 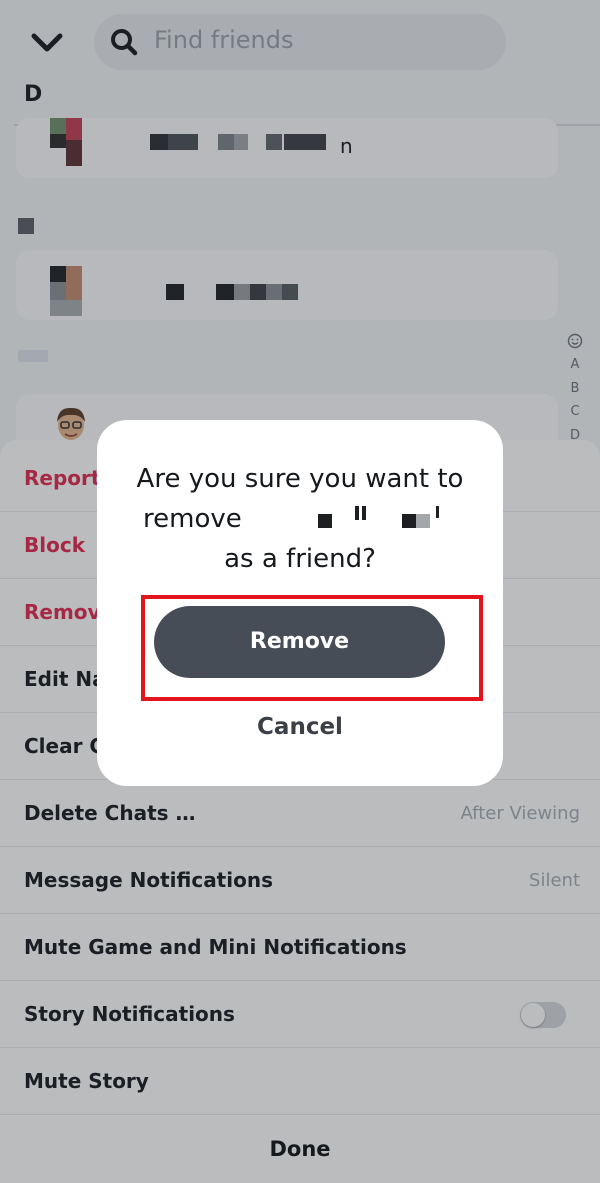 I want to click on done-button: Done, so click(x=300, y=1149).